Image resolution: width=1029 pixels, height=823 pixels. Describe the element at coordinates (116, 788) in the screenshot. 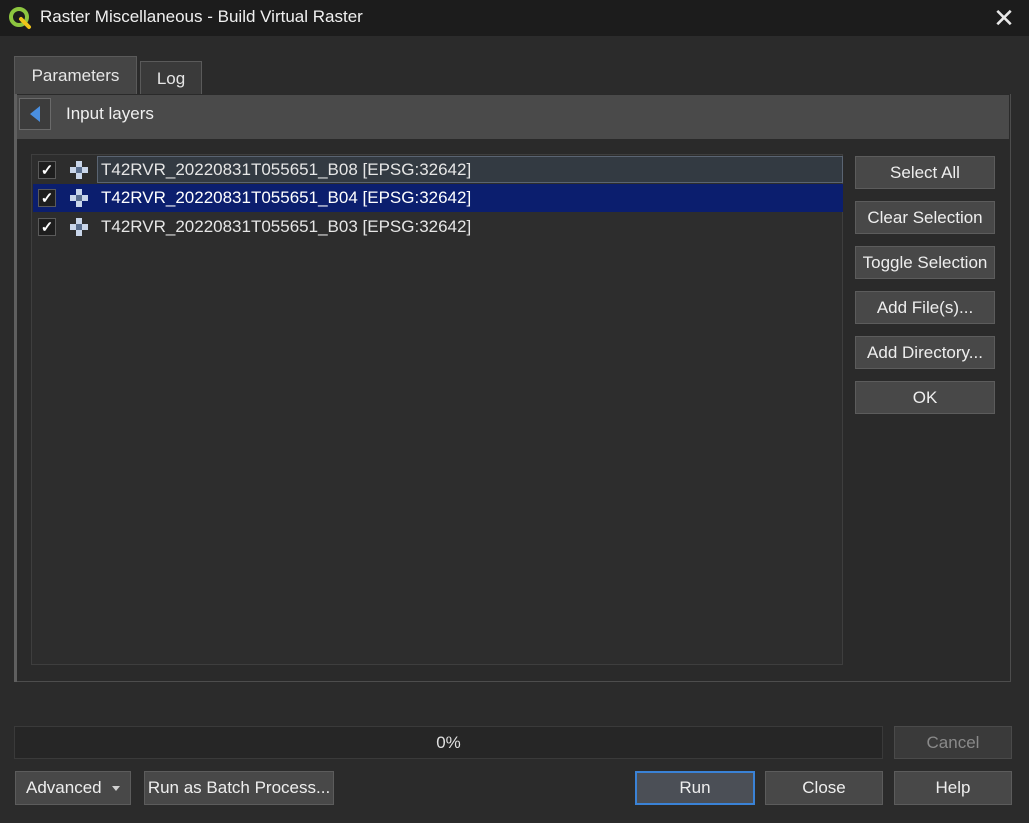

I see `dropdown-arrow-icon` at that location.